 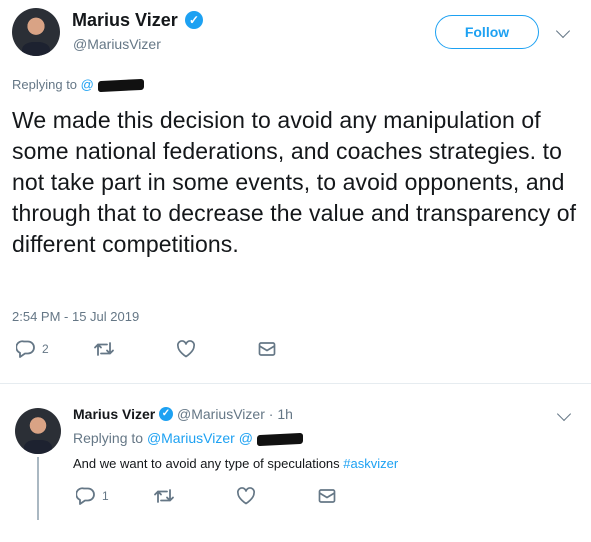 What do you see at coordinates (38, 488) in the screenshot?
I see `thread-line` at bounding box center [38, 488].